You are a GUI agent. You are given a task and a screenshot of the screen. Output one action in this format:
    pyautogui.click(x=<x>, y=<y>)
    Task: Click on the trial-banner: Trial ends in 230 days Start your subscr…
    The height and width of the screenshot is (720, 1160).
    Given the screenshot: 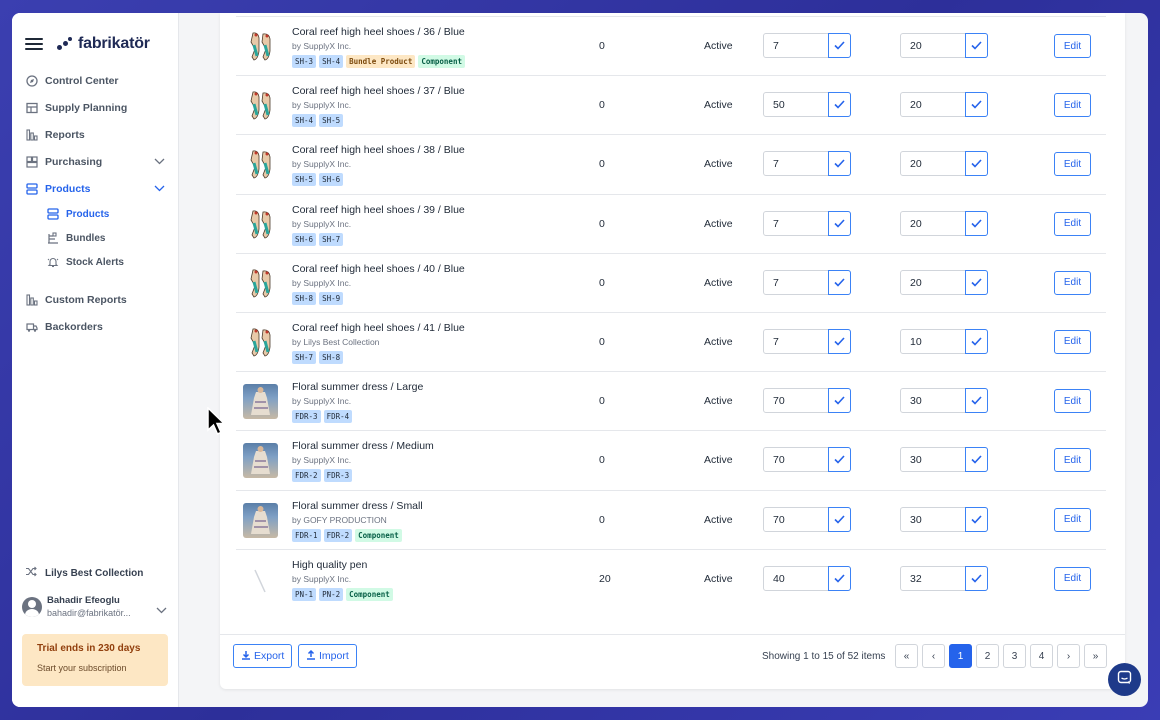 What is the action you would take?
    pyautogui.click(x=95, y=660)
    